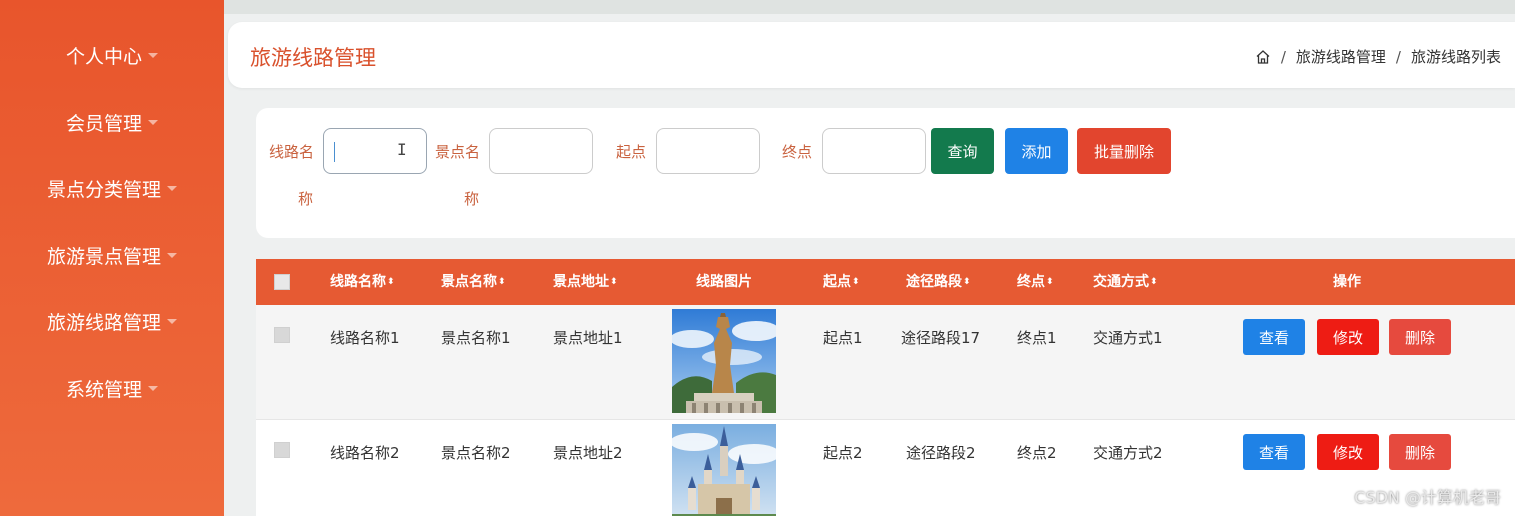  I want to click on cell-spot-address: 景点地址2, so click(588, 453).